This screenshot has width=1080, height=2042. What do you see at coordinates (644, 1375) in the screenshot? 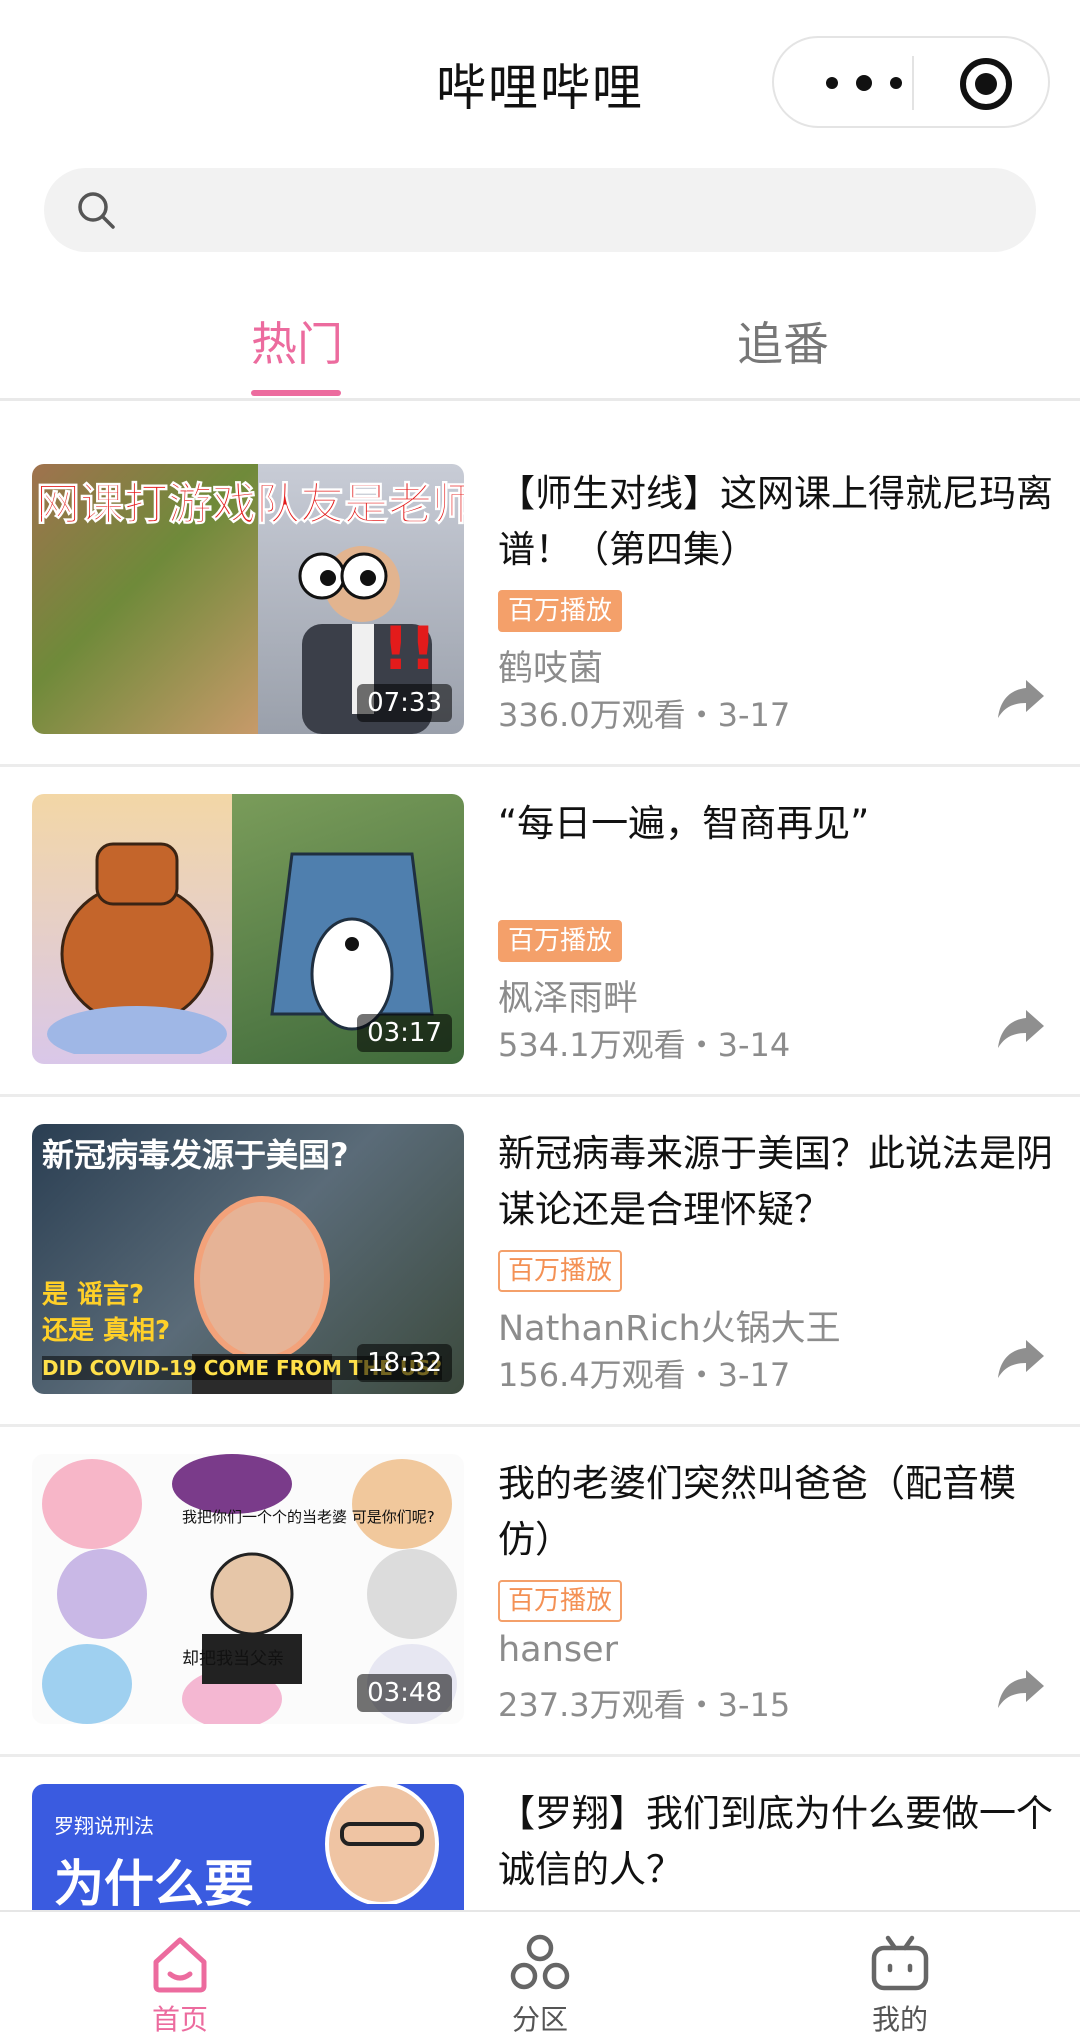
I see `video-stats: 156.4万观看・3-17` at bounding box center [644, 1375].